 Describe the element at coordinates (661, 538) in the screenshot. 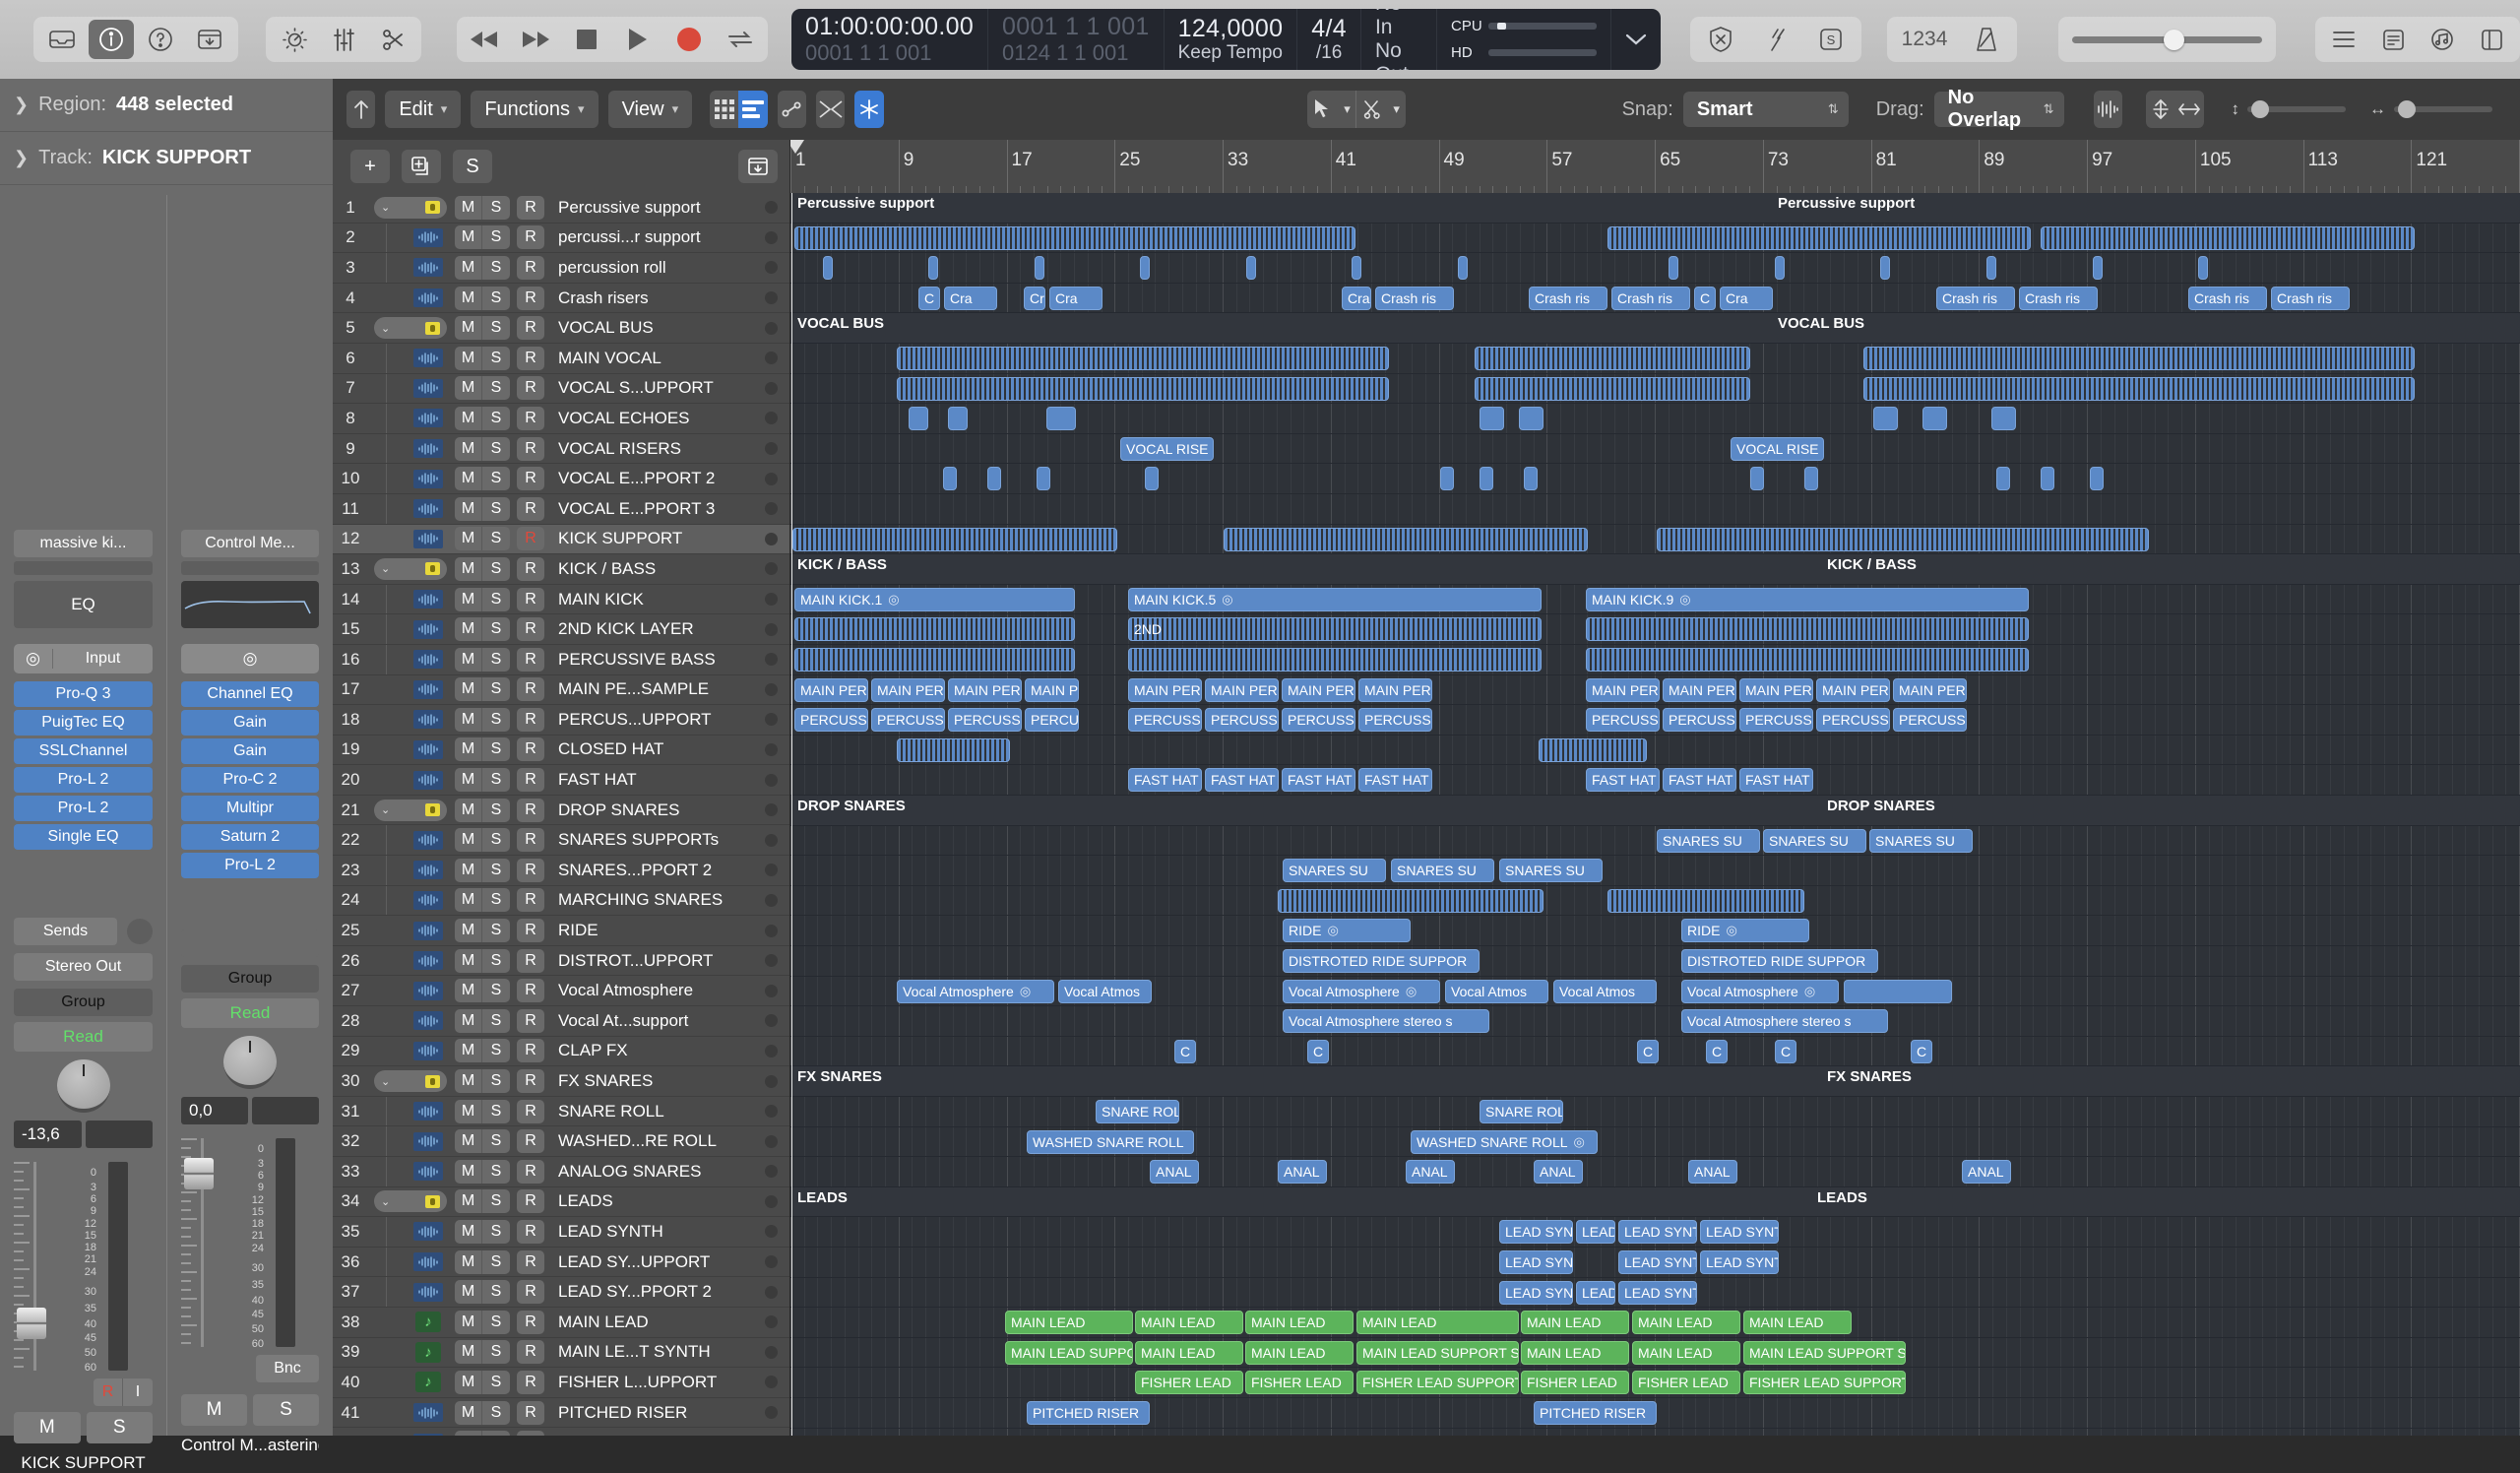

I see `track-name: KICK SUPPORT` at that location.